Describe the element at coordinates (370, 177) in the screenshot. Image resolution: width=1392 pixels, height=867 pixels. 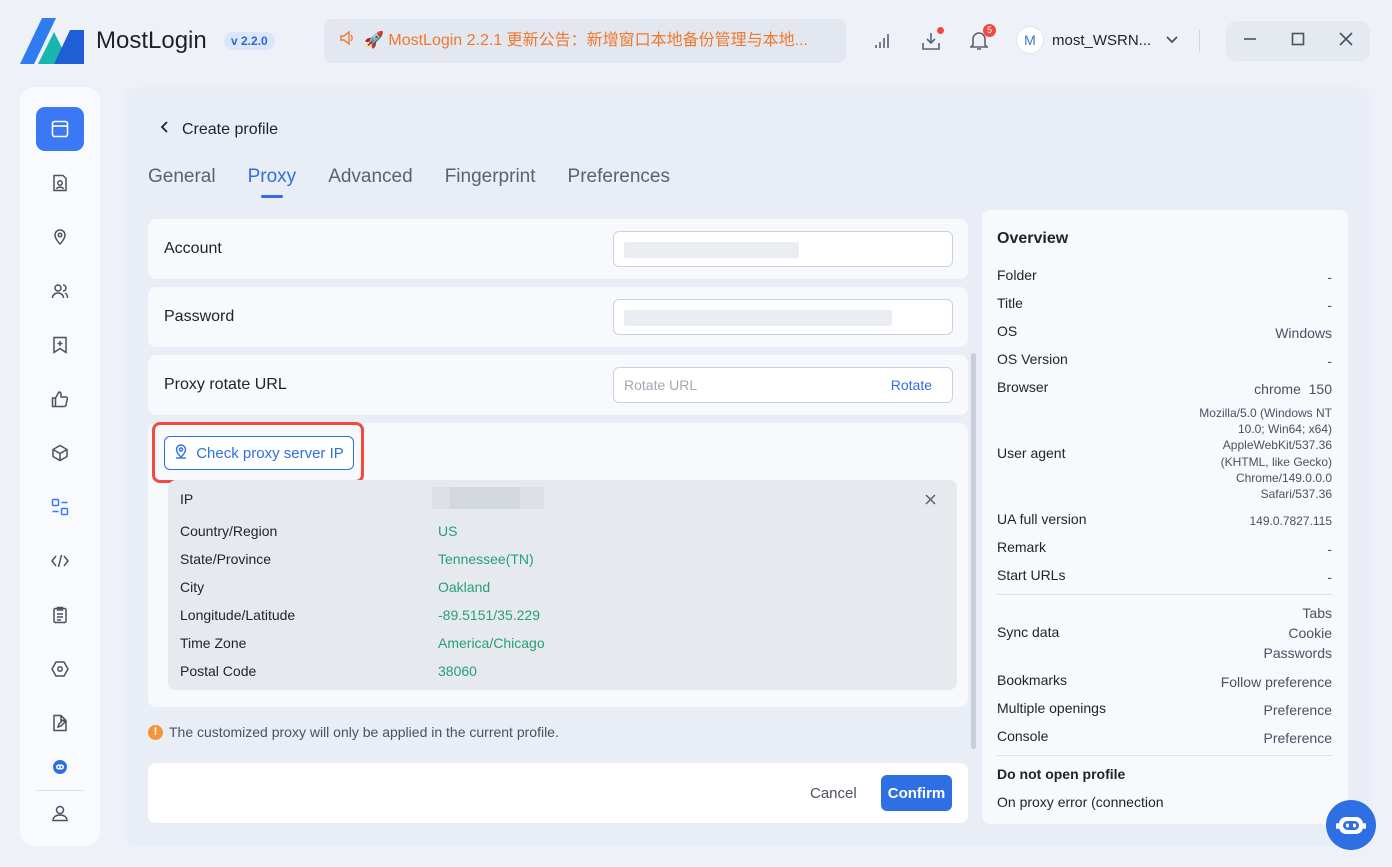
I see `tab-advanced: Advanced` at that location.